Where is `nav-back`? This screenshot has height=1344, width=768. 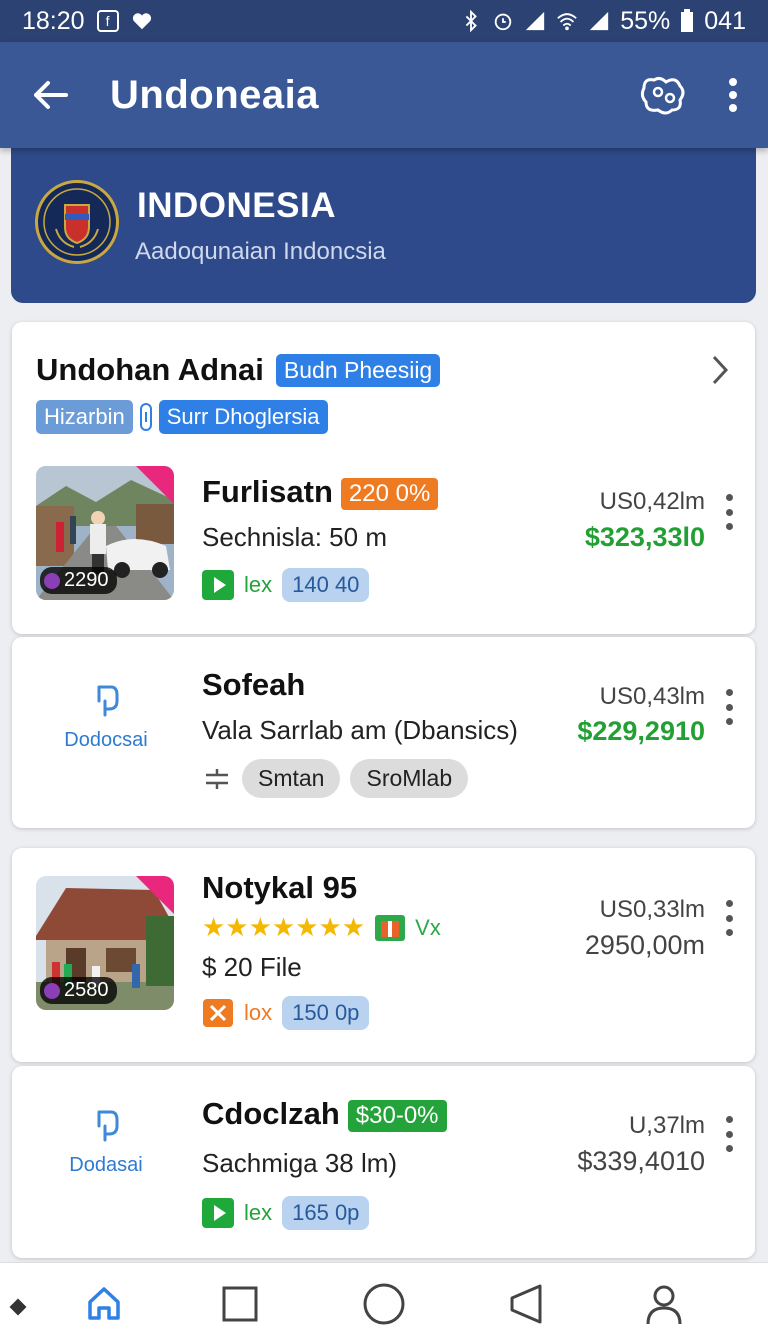 nav-back is located at coordinates (526, 1303).